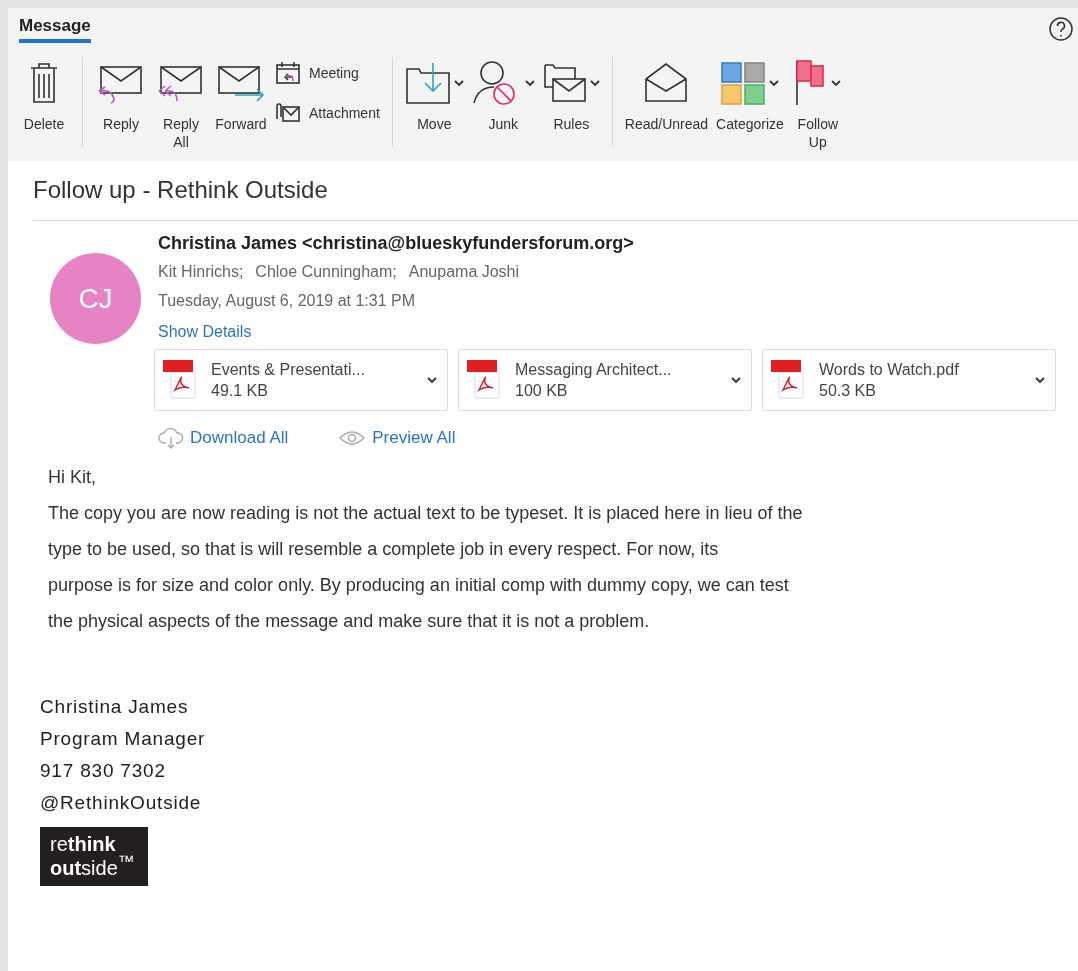 The width and height of the screenshot is (1078, 971). I want to click on attachment-name: Words to Watch.pdf, so click(889, 369).